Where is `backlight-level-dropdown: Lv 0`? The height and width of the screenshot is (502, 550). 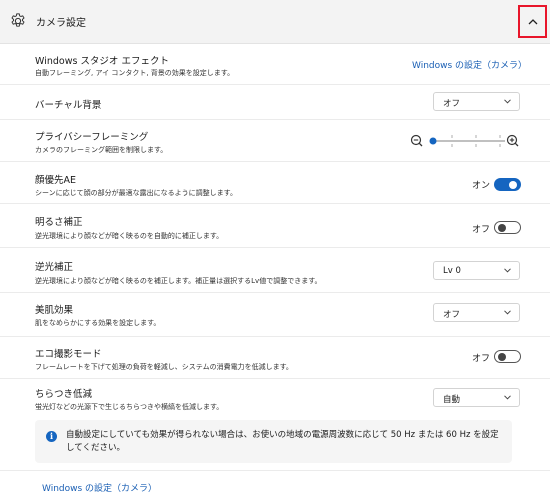
backlight-level-dropdown: Lv 0 is located at coordinates (476, 270).